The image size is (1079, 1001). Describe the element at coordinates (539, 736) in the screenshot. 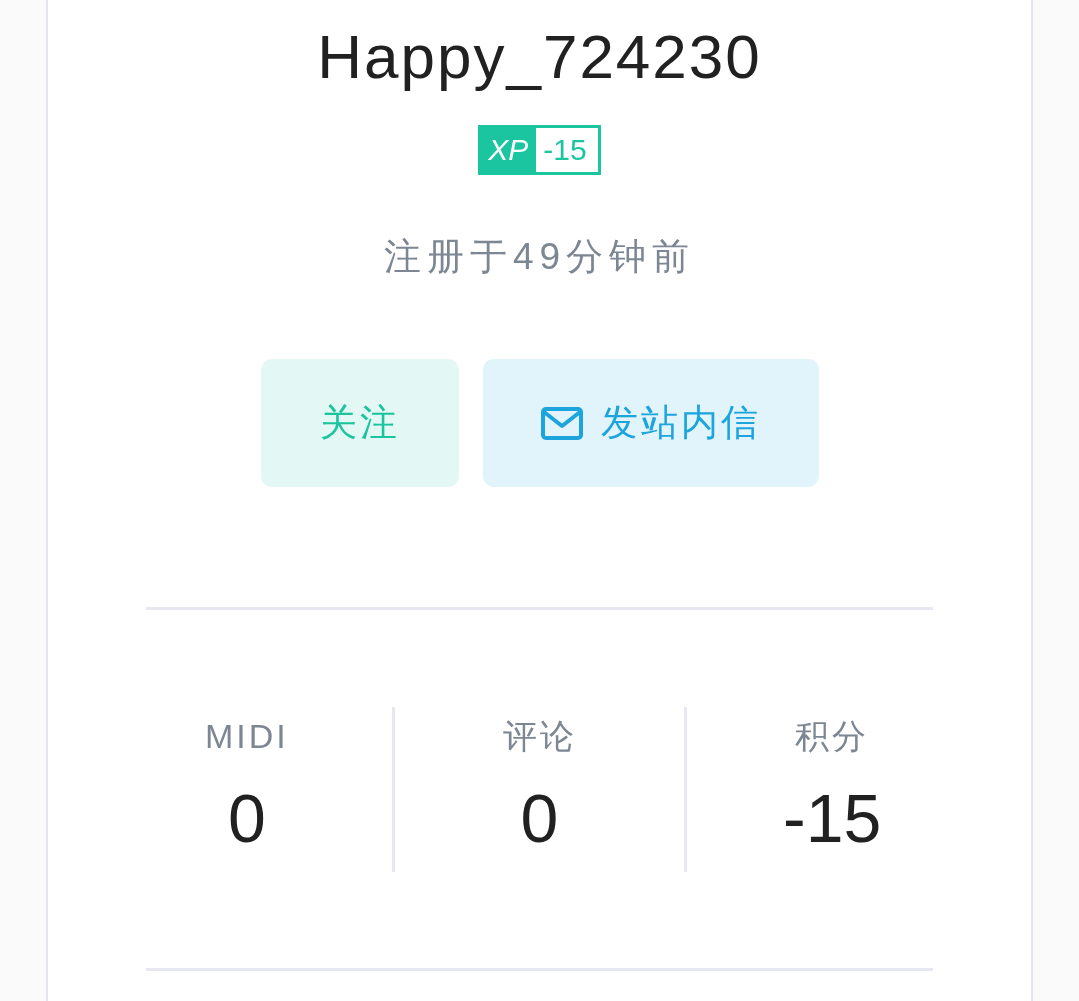

I see `stat-label: 评论` at that location.